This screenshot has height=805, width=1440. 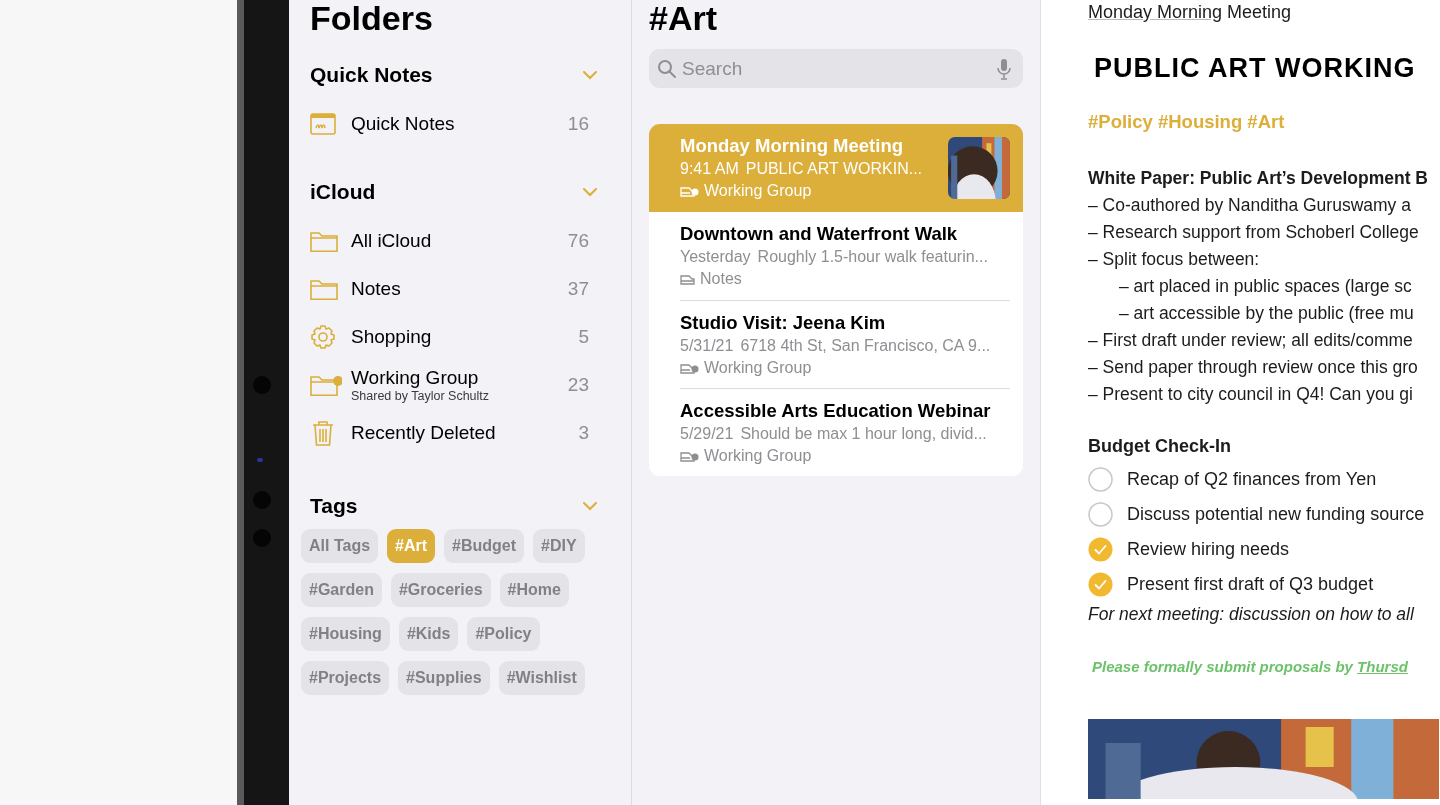 I want to click on note-line: – art accessible by the public (free mu, so click(x=1266, y=313).